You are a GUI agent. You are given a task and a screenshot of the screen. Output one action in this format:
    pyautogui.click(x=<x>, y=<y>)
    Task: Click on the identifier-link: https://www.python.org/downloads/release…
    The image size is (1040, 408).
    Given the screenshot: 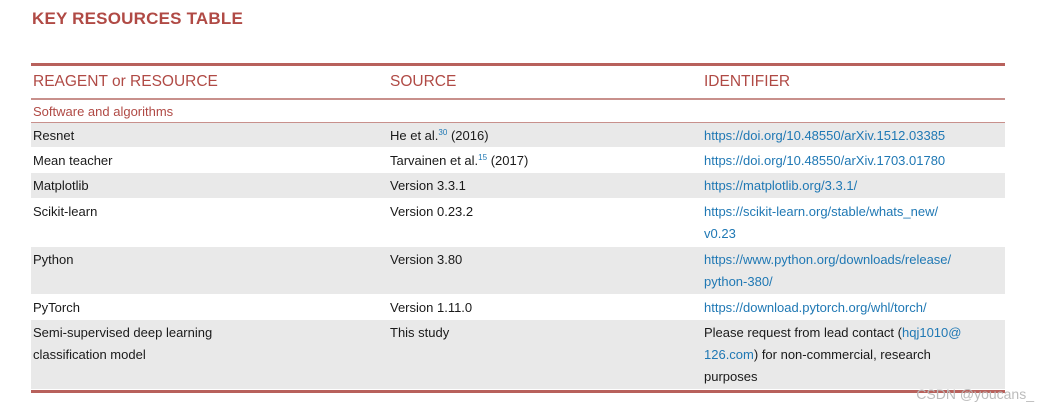 What is the action you would take?
    pyautogui.click(x=854, y=271)
    